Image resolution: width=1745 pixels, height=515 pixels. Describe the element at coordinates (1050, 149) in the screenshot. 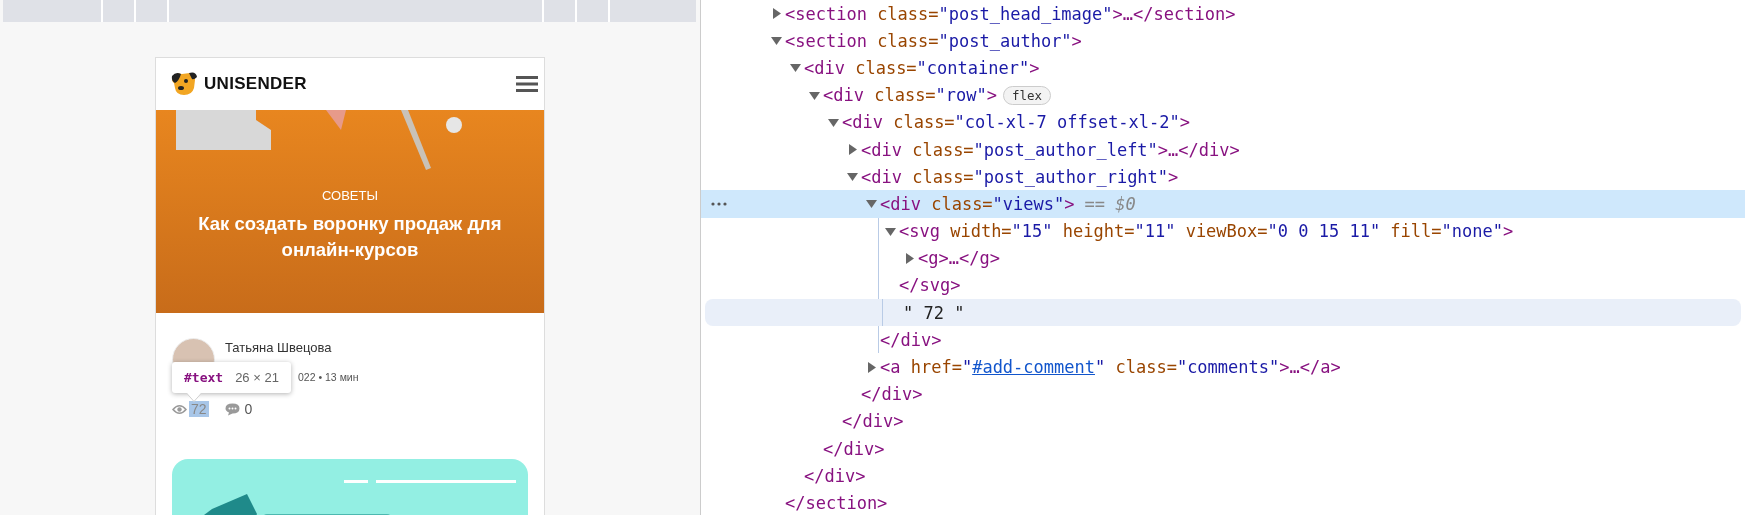

I see `html-tag: <div class="post_author_left">…</div>` at that location.